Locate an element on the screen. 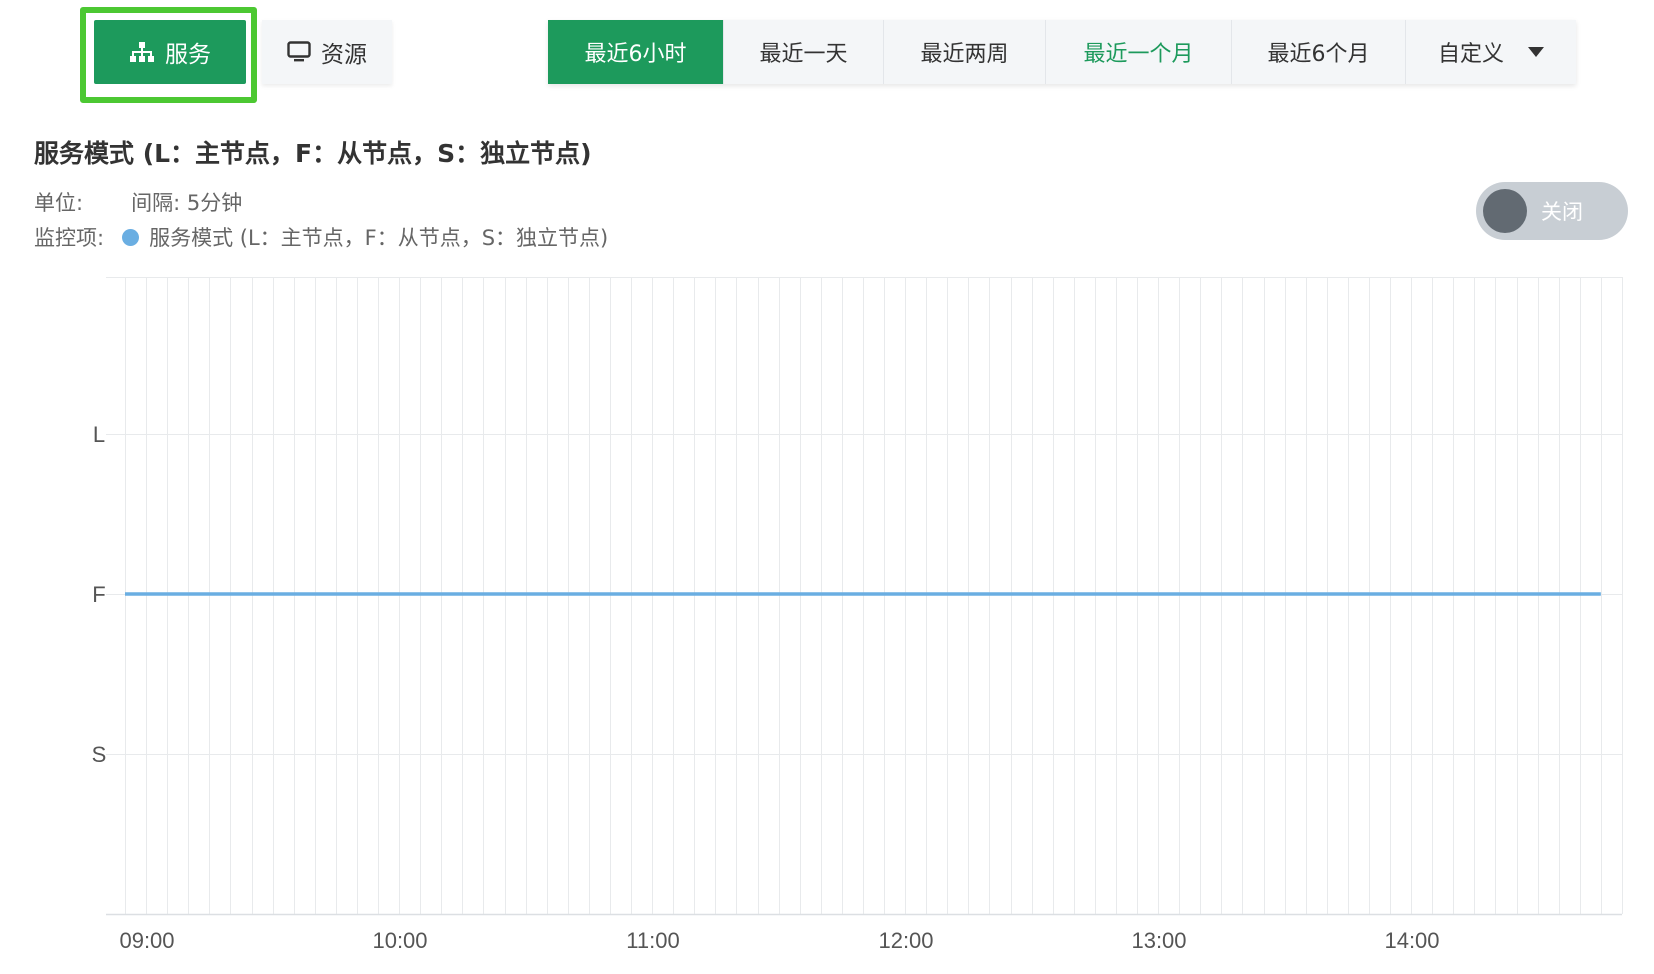 The height and width of the screenshot is (974, 1654). legend-dot is located at coordinates (131, 237).